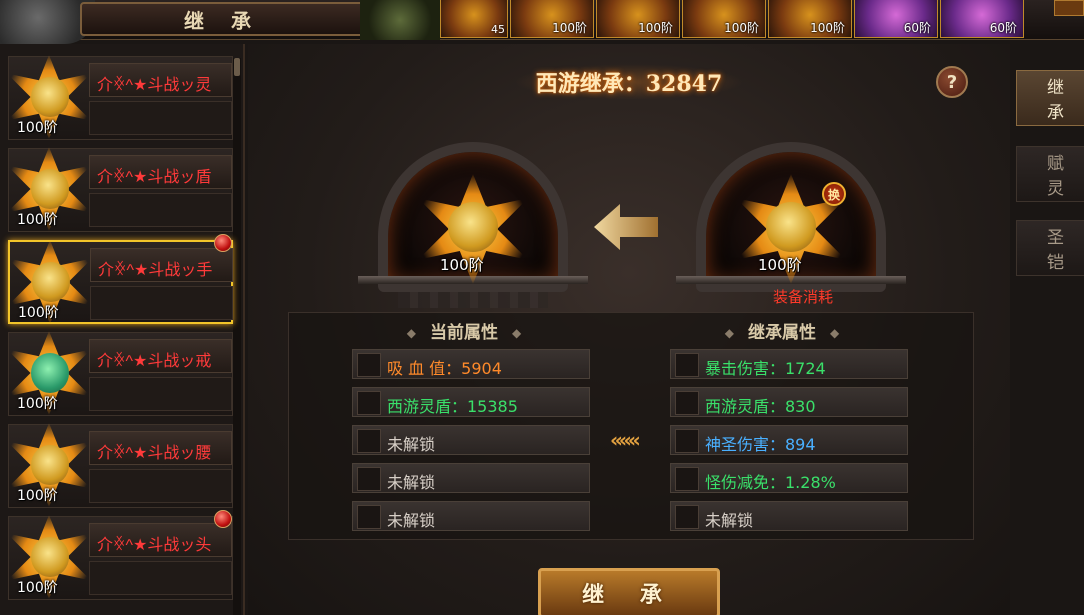 Image resolution: width=1084 pixels, height=615 pixels. What do you see at coordinates (474, 19) in the screenshot?
I see `top-item-slot: 45` at bounding box center [474, 19].